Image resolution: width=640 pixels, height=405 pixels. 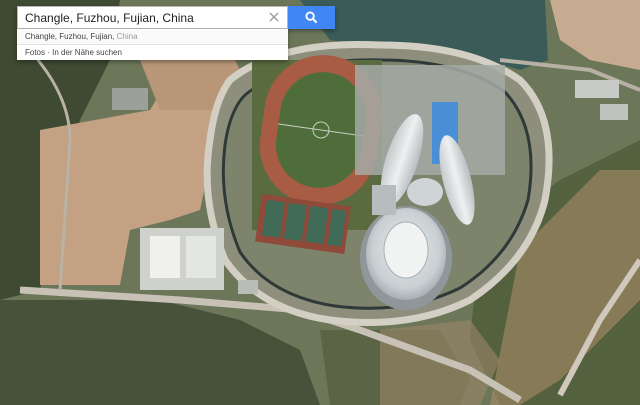 I want to click on suggestion-secondary: China, so click(x=126, y=36).